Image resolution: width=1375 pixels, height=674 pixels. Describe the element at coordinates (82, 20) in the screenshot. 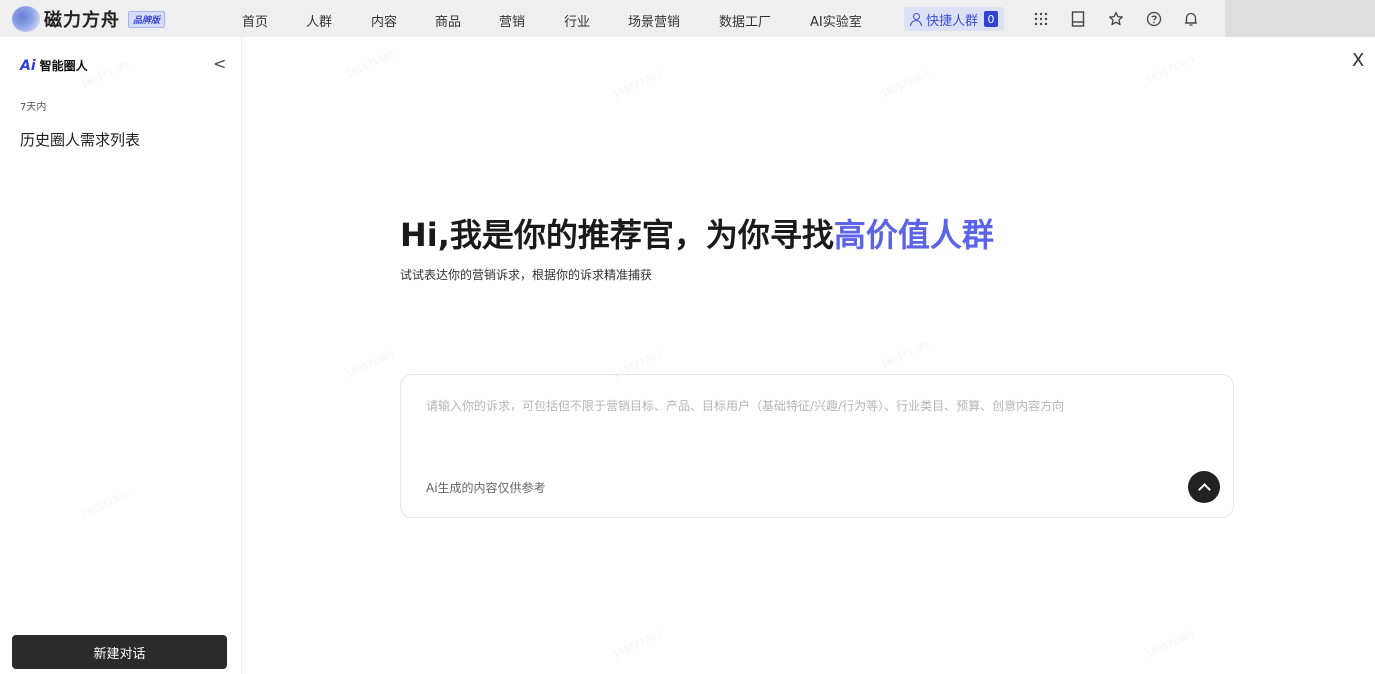

I see `brand-name: 磁力方舟` at that location.